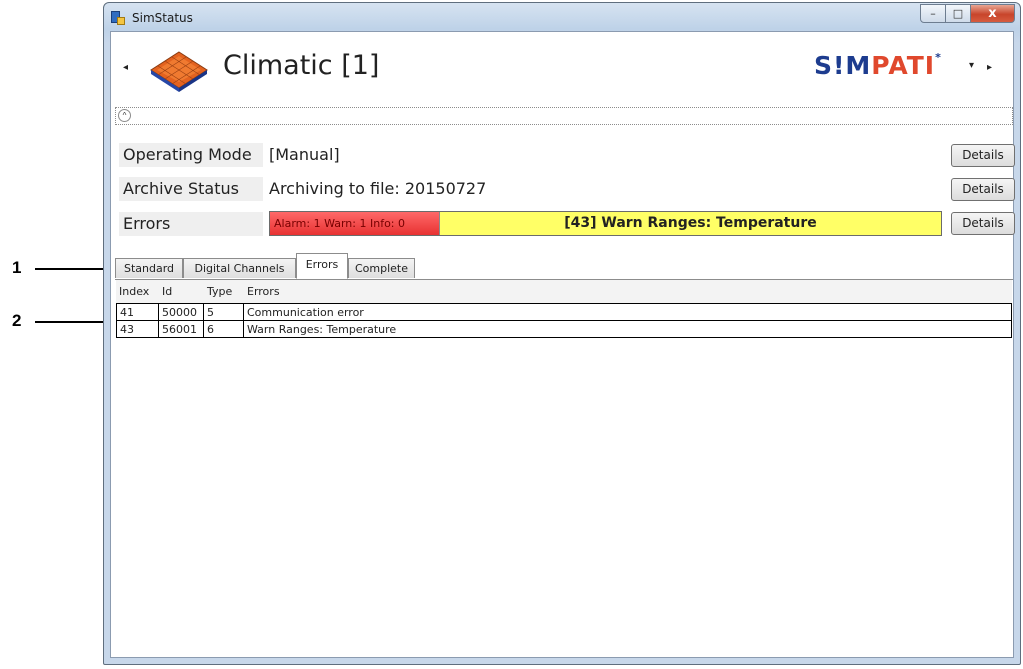 This screenshot has height=669, width=1023. I want to click on error-message: [43] Warn Ranges: Temperature, so click(690, 223).